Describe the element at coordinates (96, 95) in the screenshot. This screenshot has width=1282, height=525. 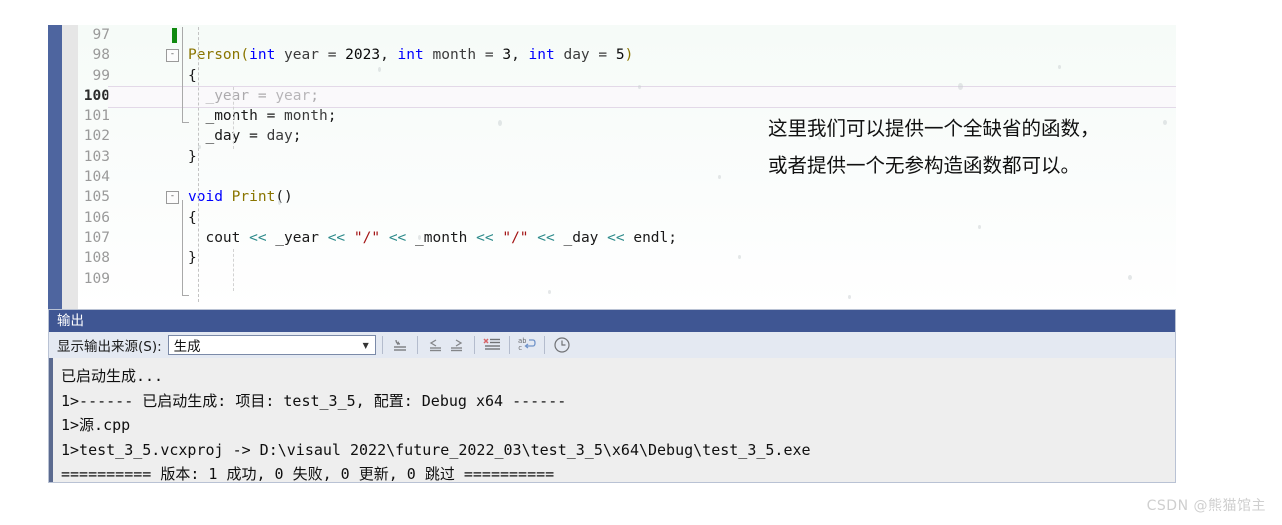
I see `line-number: 100` at that location.